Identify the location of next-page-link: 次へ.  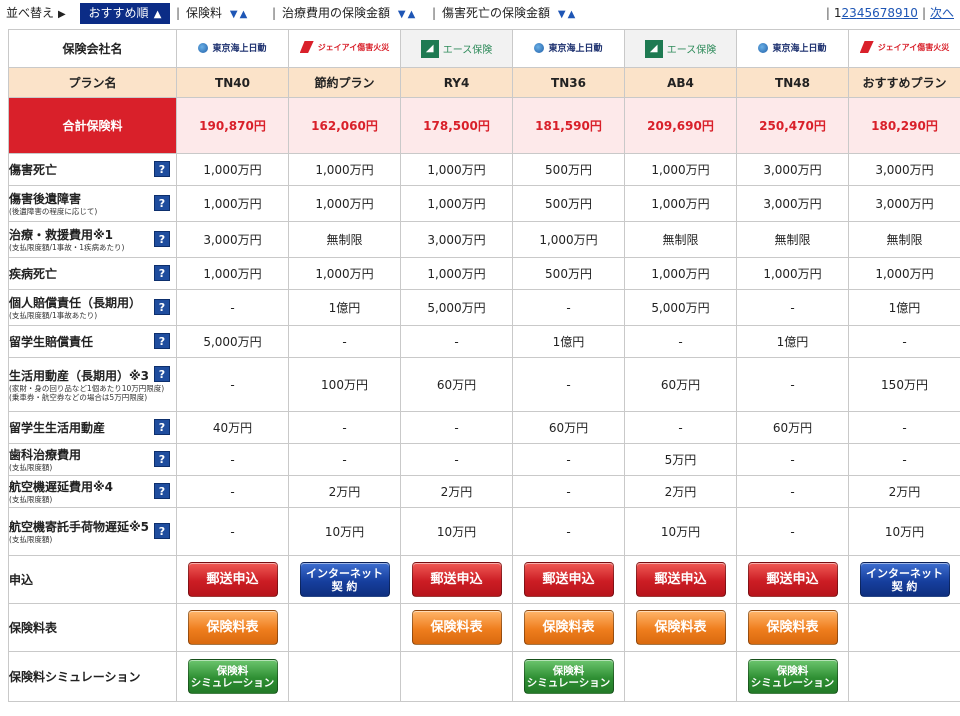
(942, 13).